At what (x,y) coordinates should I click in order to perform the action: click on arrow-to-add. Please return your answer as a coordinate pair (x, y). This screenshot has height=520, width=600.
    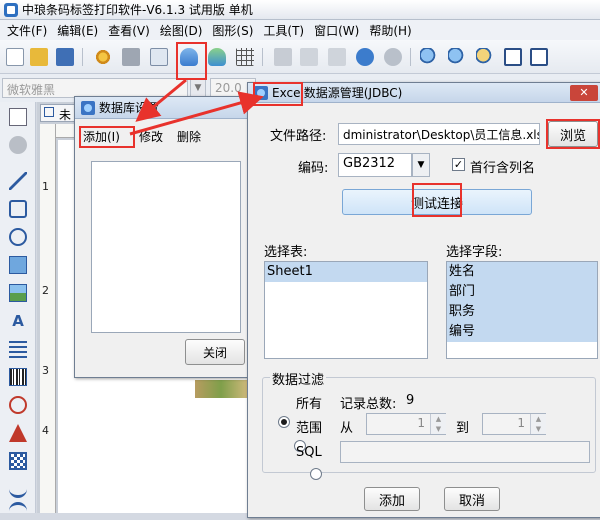
    Looking at the image, I should click on (161, 100).